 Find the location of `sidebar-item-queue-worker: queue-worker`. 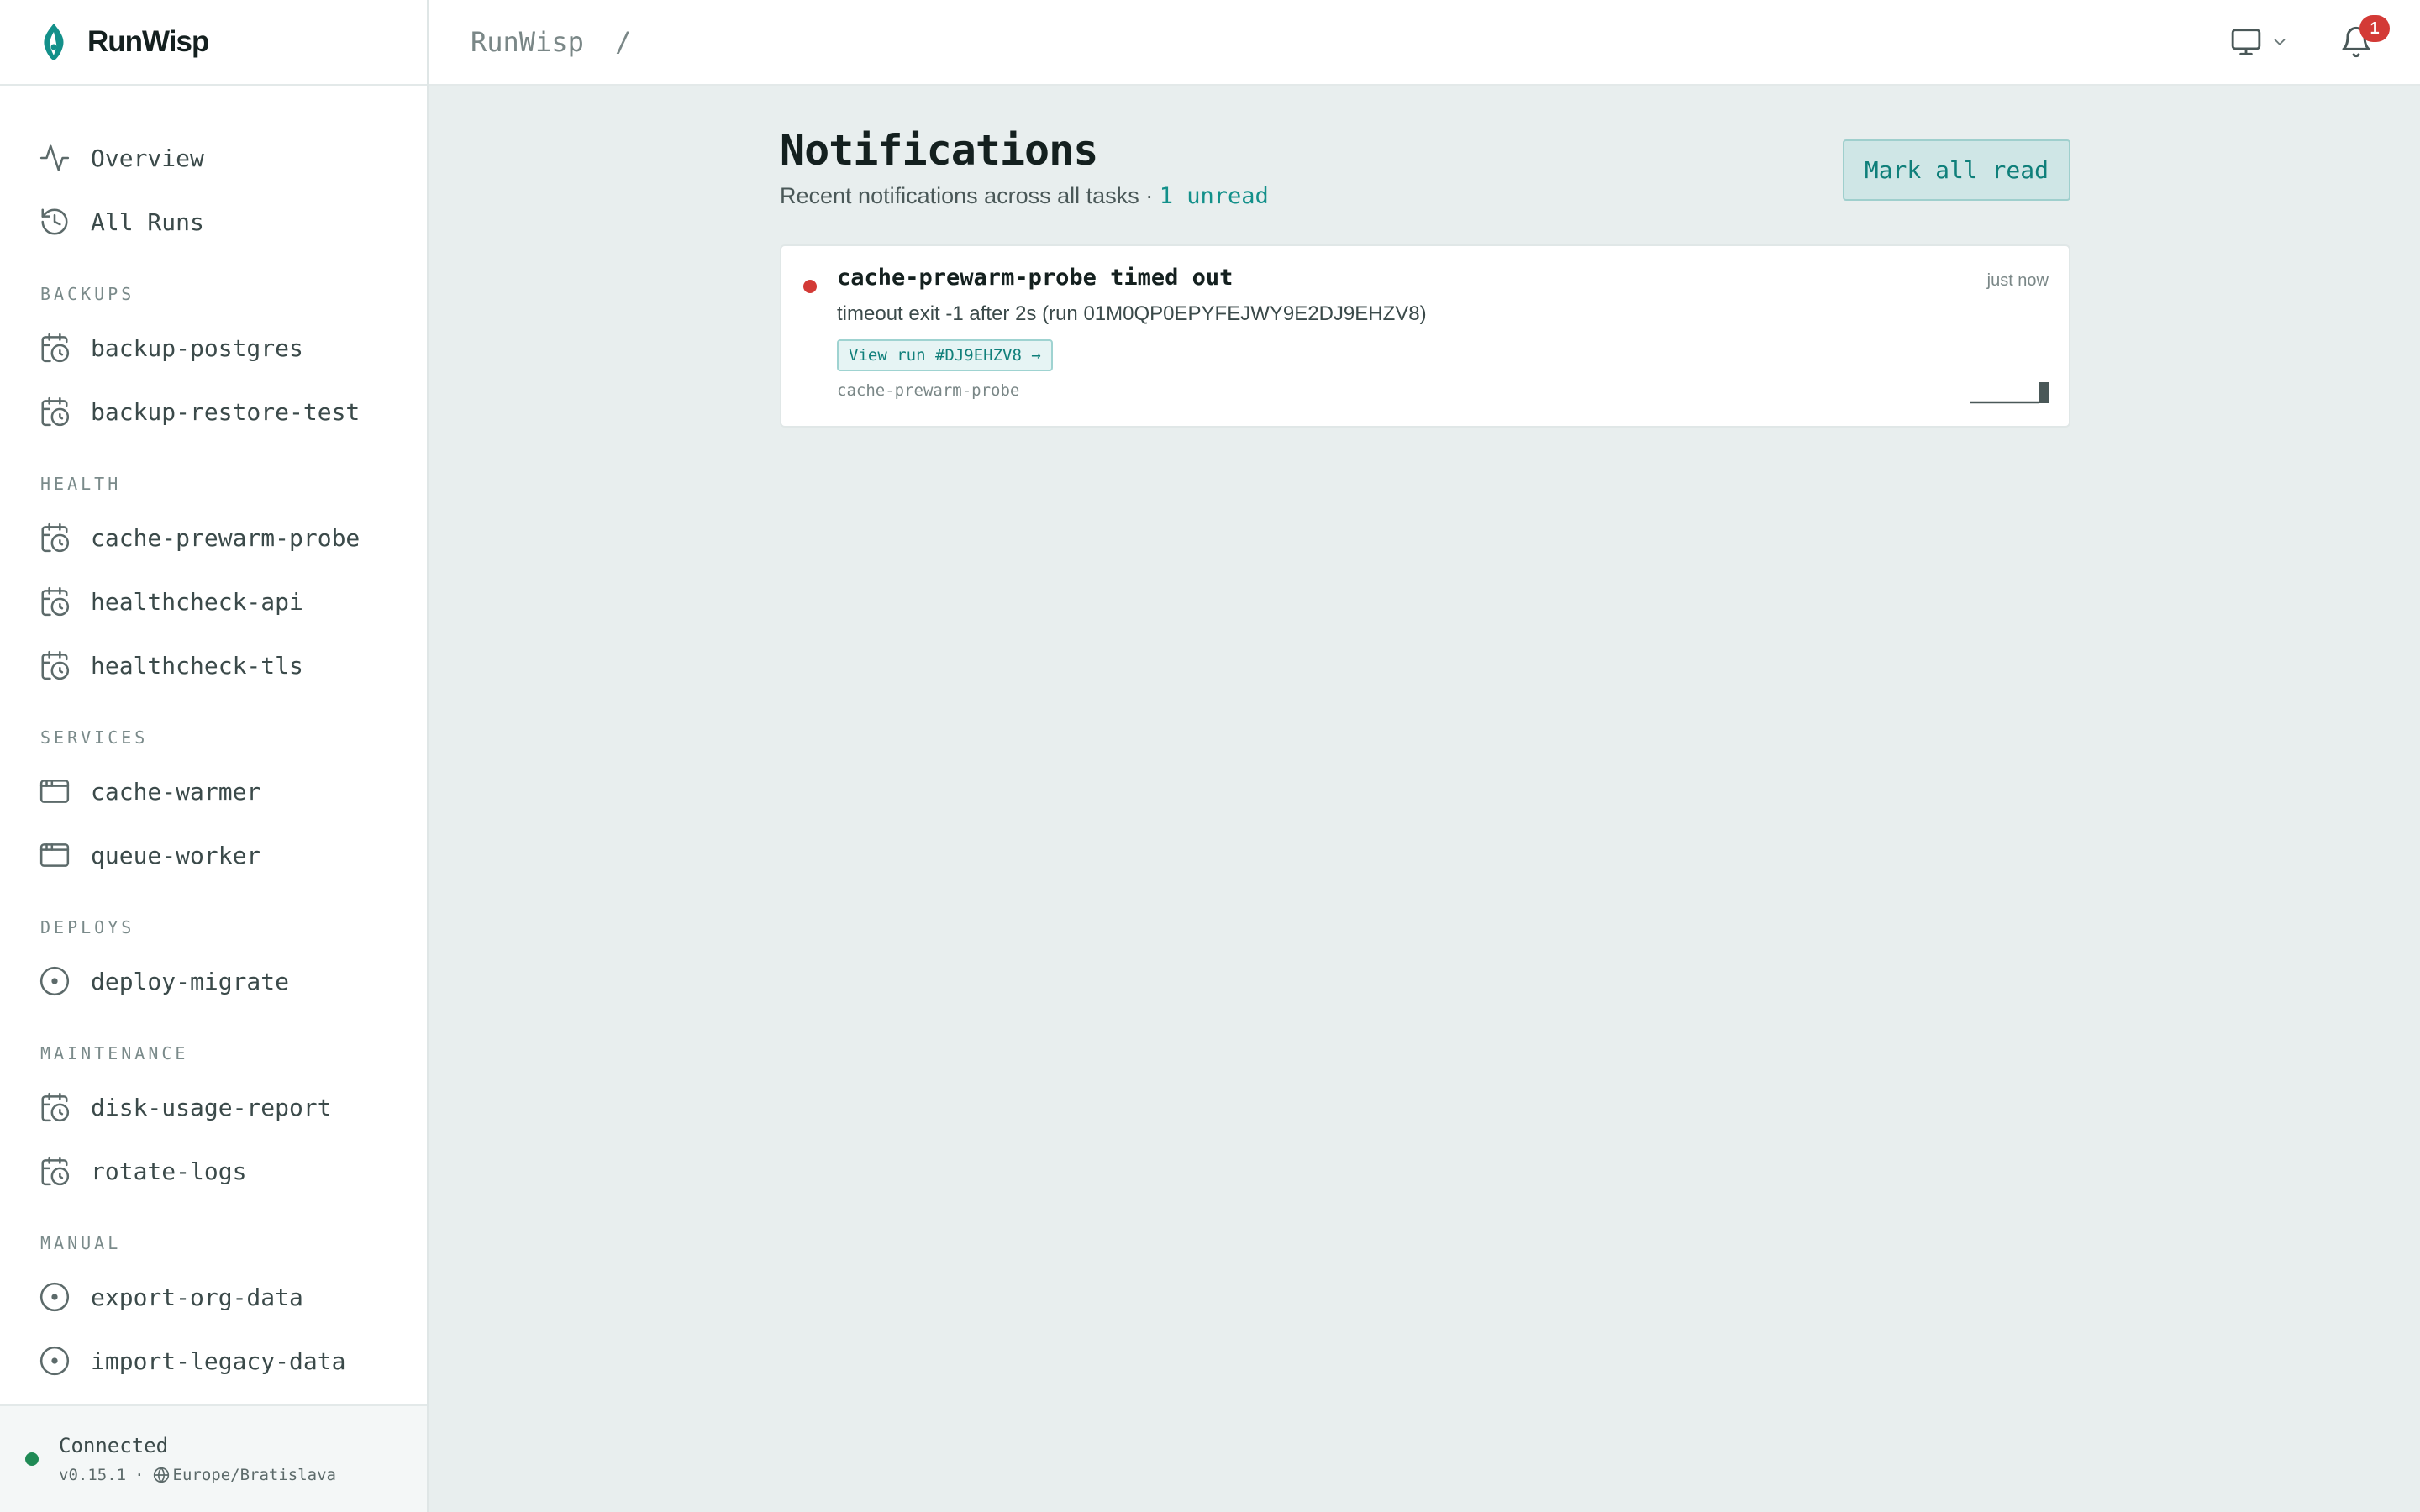

sidebar-item-queue-worker: queue-worker is located at coordinates (214, 855).